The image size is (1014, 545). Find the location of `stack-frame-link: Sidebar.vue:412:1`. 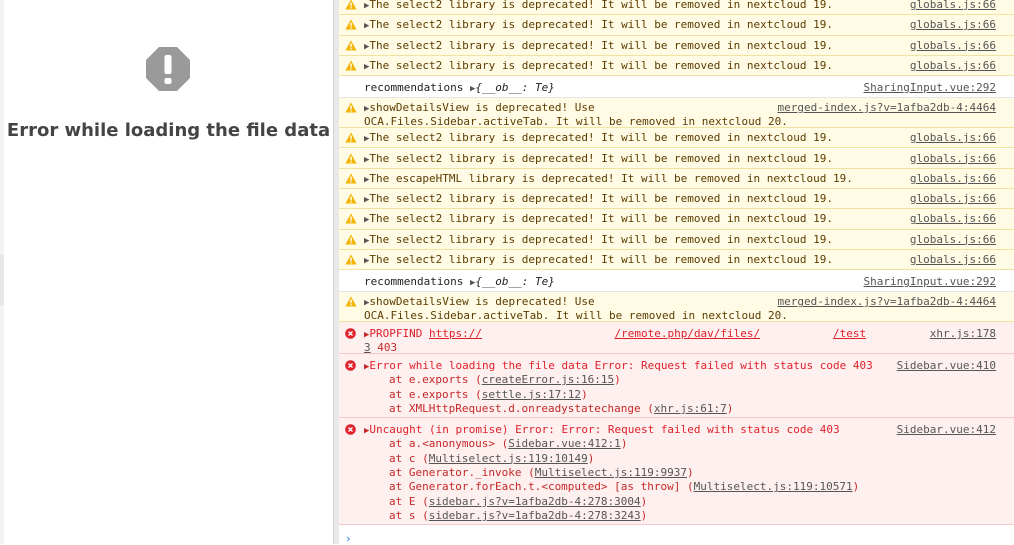

stack-frame-link: Sidebar.vue:412:1 is located at coordinates (564, 443).